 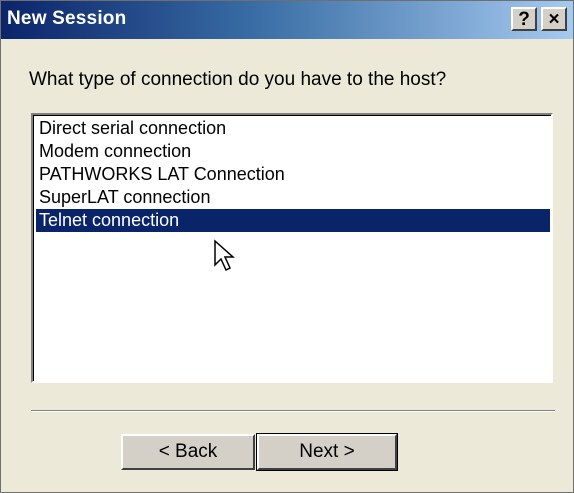 I want to click on close-button: ×, so click(x=554, y=19).